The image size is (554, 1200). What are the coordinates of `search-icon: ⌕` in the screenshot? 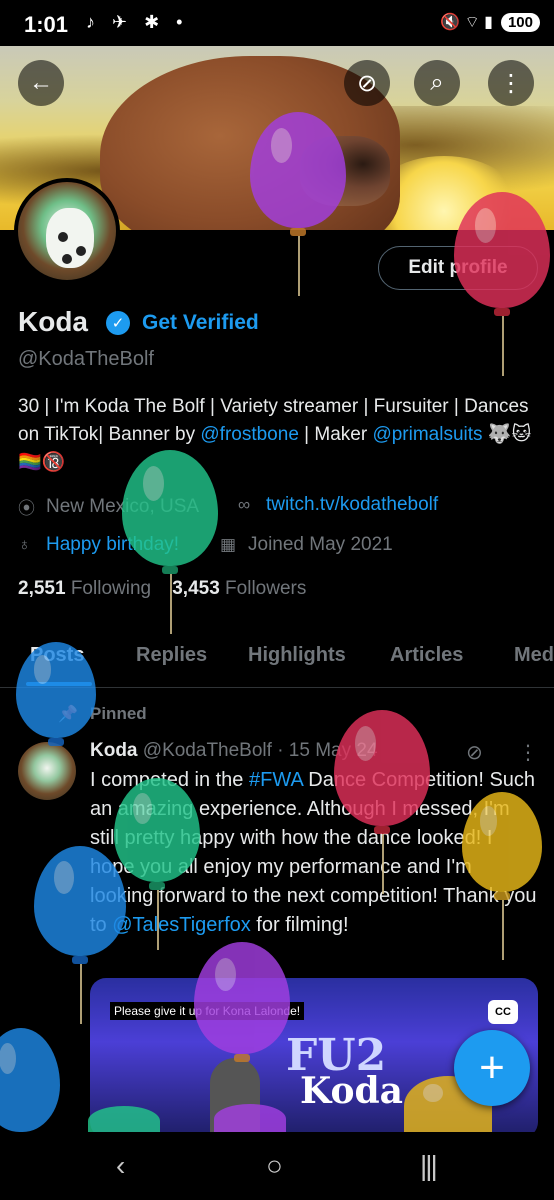 It's located at (437, 82).